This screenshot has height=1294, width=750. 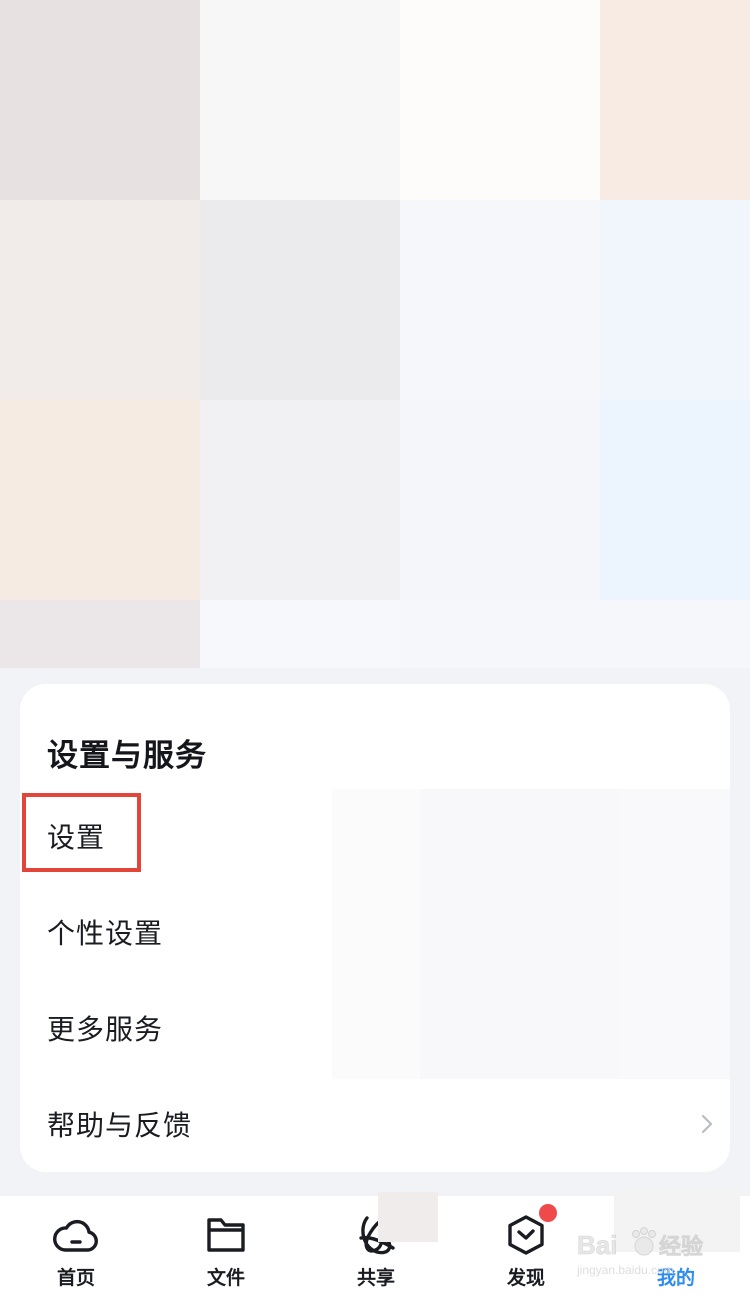 What do you see at coordinates (76, 837) in the screenshot?
I see `row-label: 设置` at bounding box center [76, 837].